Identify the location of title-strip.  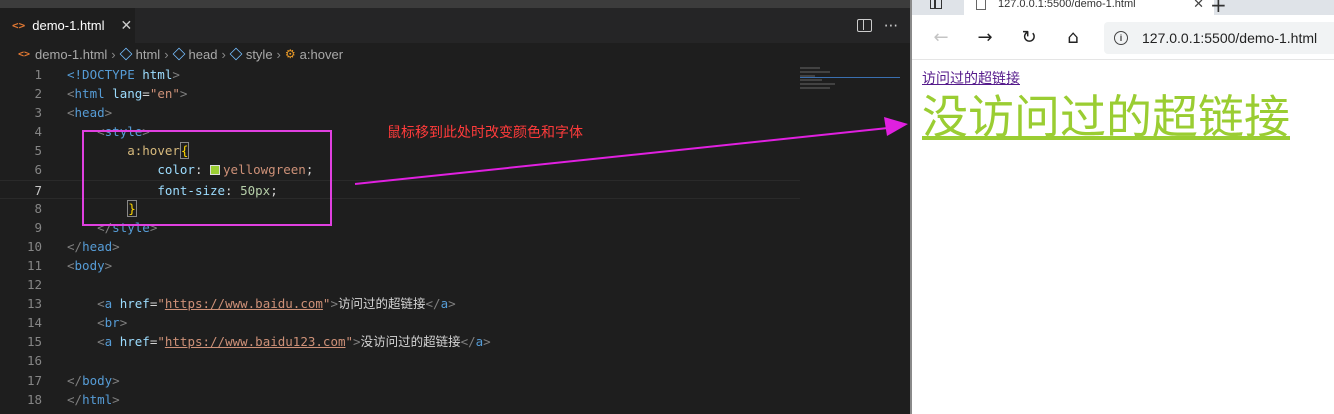
(455, 4).